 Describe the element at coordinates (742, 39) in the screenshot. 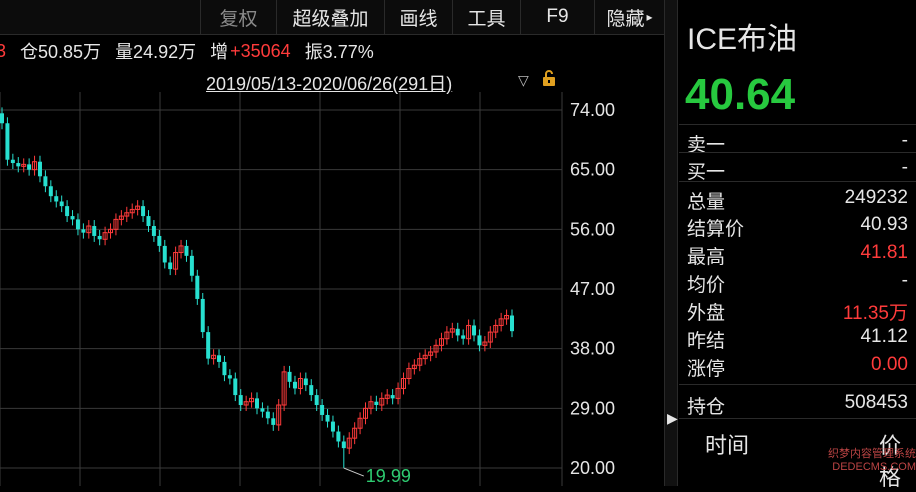

I see `instrument-title: ICE布油` at that location.